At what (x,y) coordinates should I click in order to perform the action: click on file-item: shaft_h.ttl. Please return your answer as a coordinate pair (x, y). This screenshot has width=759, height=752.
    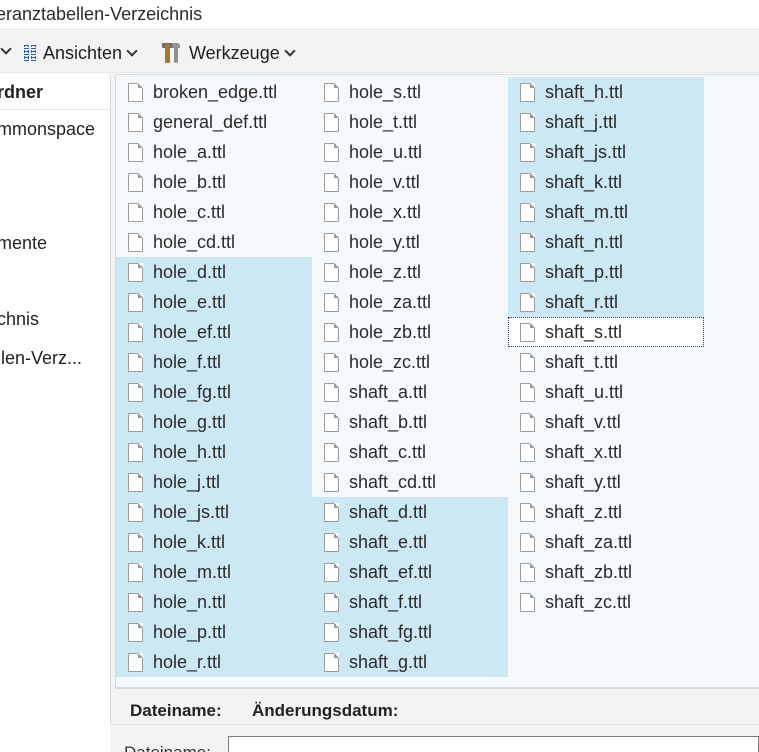
    Looking at the image, I should click on (606, 92).